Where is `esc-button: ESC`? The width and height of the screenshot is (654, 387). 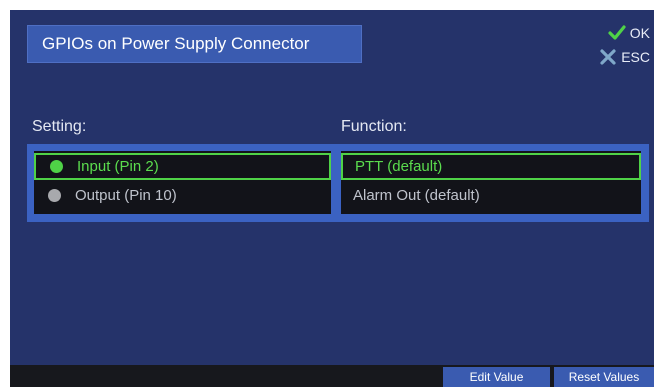 esc-button: ESC is located at coordinates (624, 57).